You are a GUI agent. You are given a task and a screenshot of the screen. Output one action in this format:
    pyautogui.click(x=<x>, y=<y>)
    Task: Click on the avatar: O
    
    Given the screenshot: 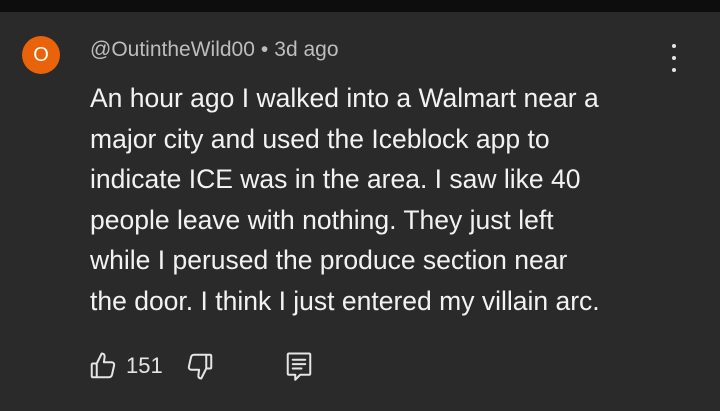 What is the action you would take?
    pyautogui.click(x=41, y=55)
    